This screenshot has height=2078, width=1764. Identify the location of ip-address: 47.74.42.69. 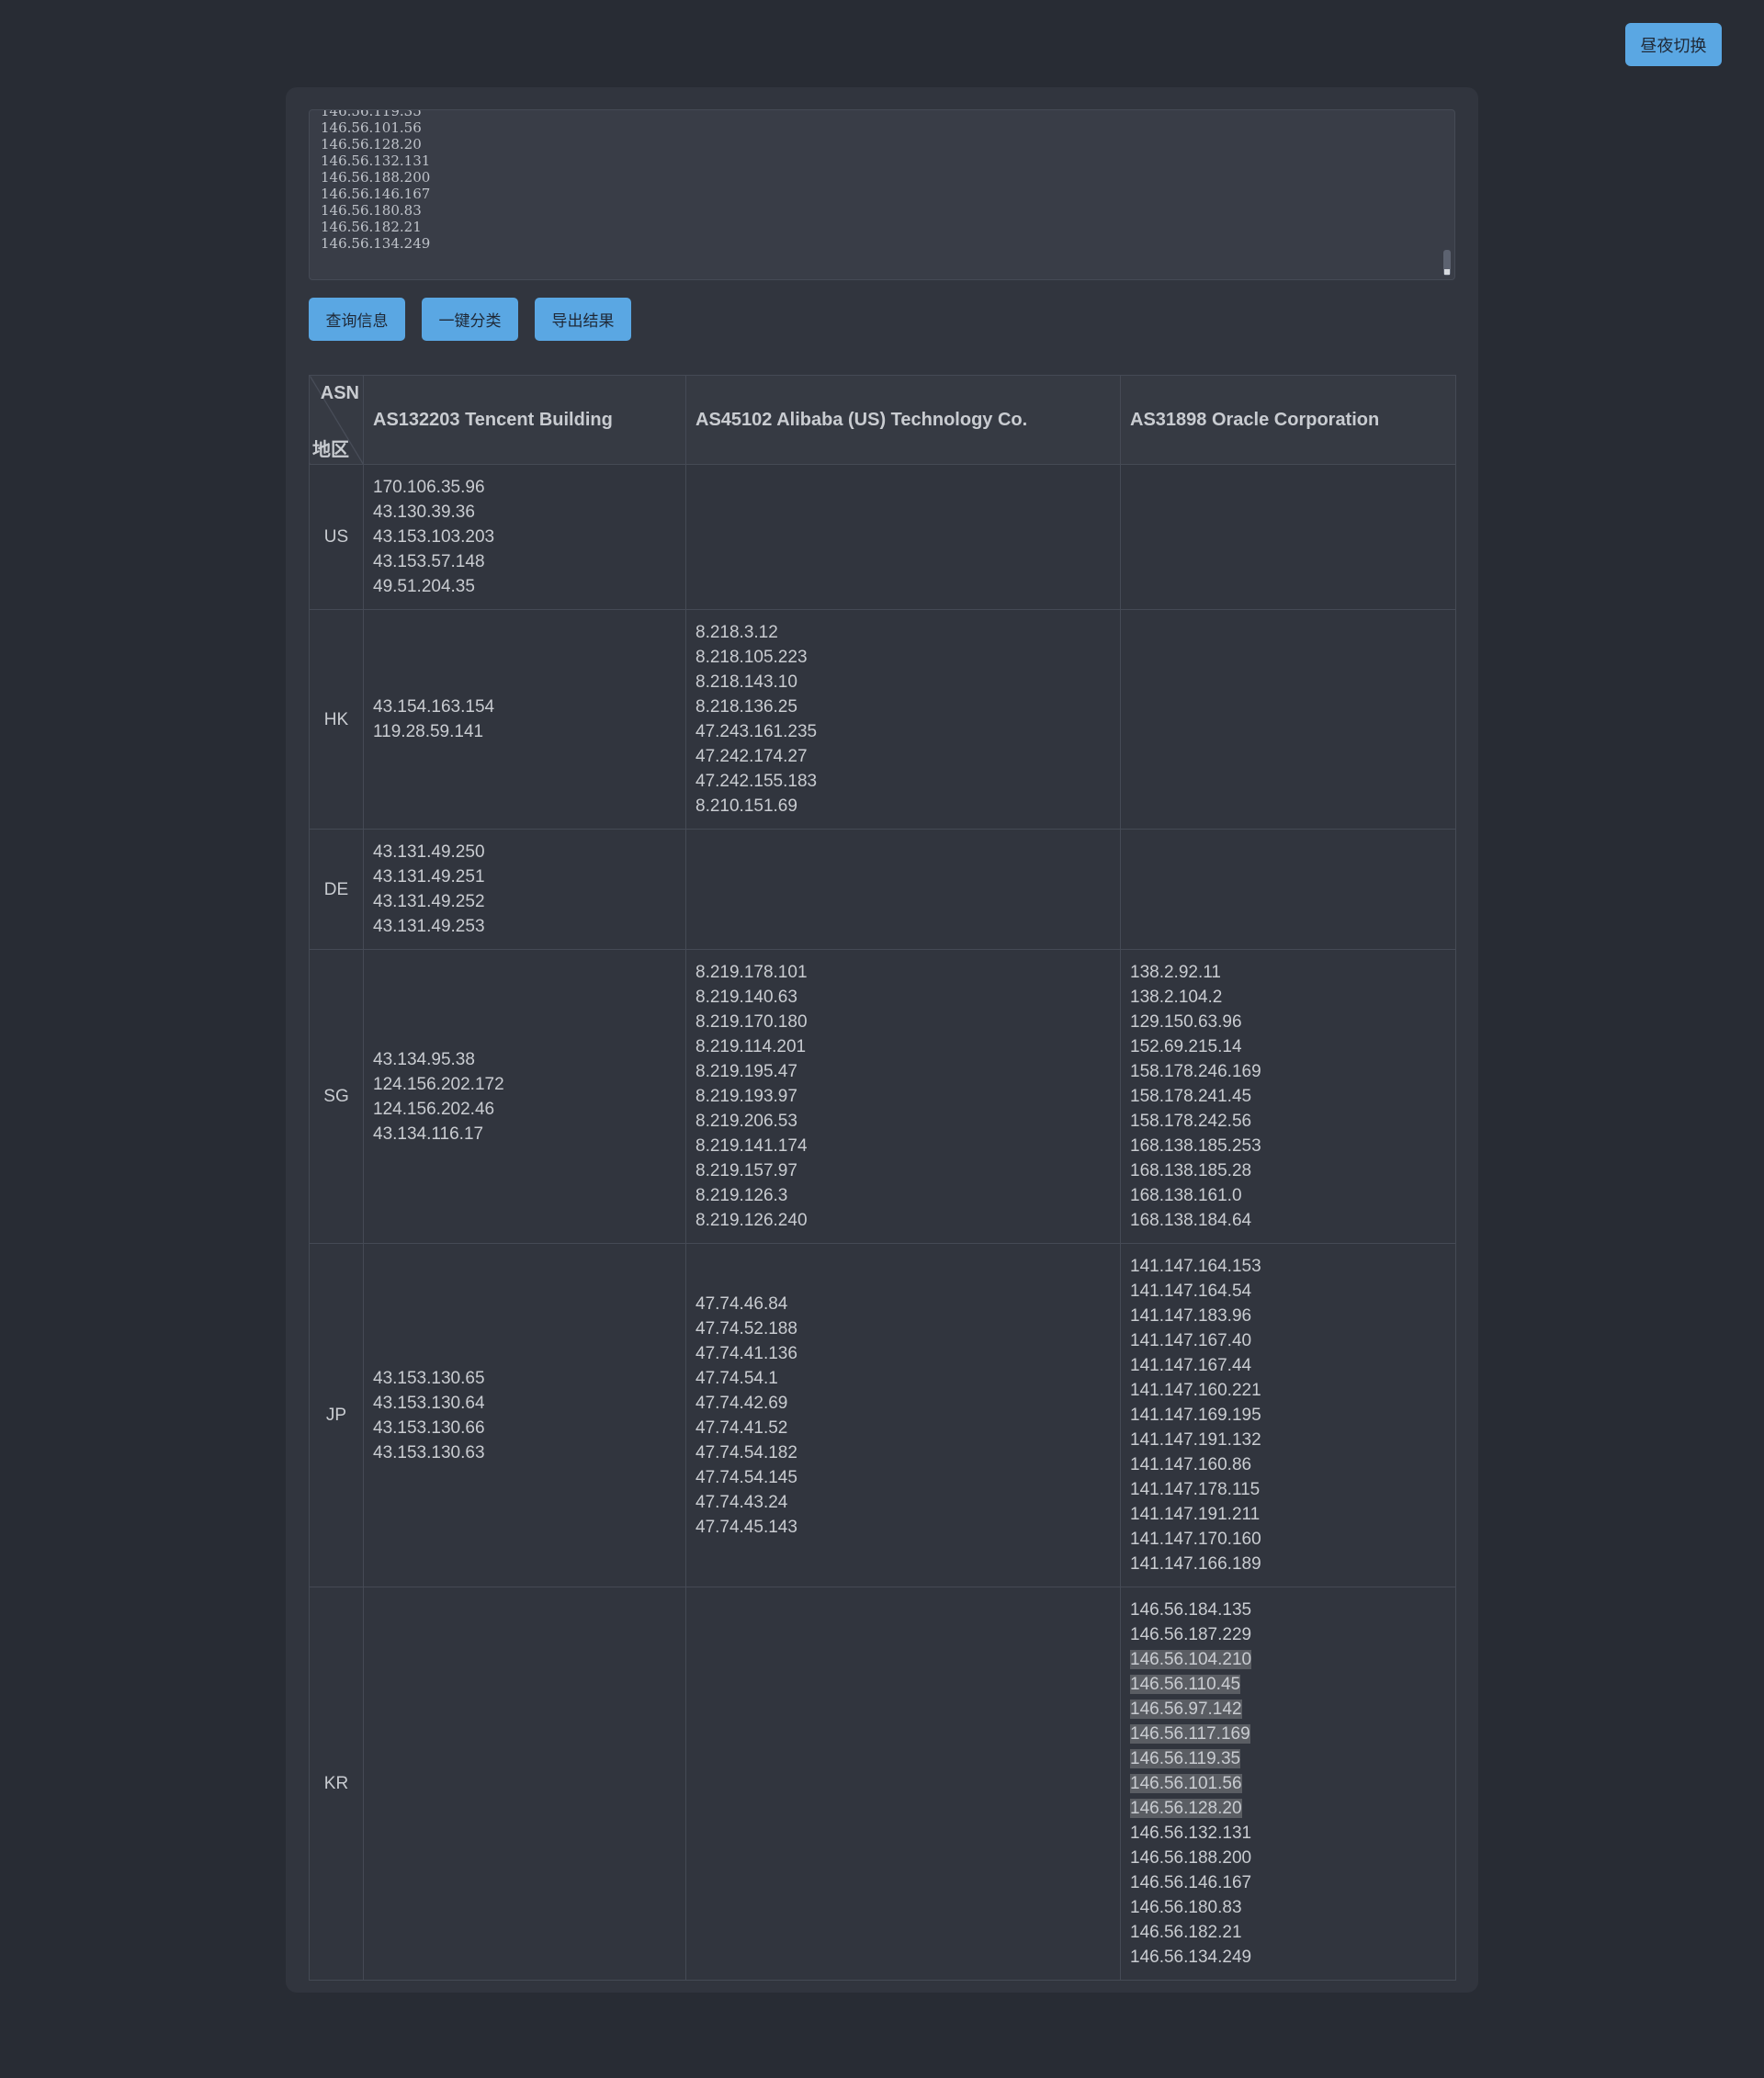
(903, 1403).